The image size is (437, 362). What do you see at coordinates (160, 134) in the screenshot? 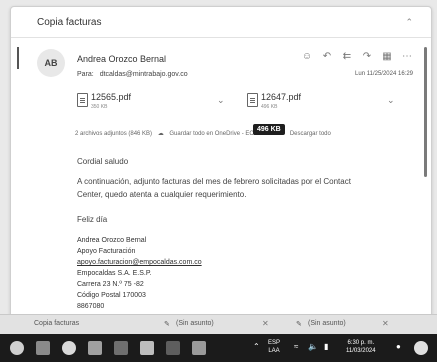
I see `cloud-icon: ☁` at bounding box center [160, 134].